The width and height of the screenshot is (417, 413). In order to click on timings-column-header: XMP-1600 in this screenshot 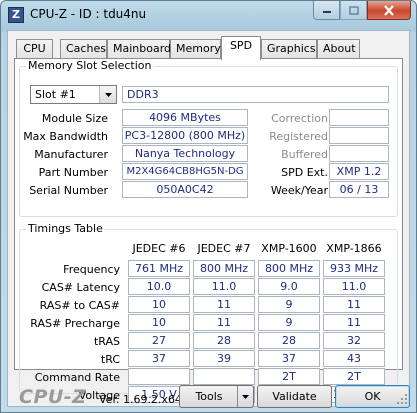, I will do `click(289, 248)`.